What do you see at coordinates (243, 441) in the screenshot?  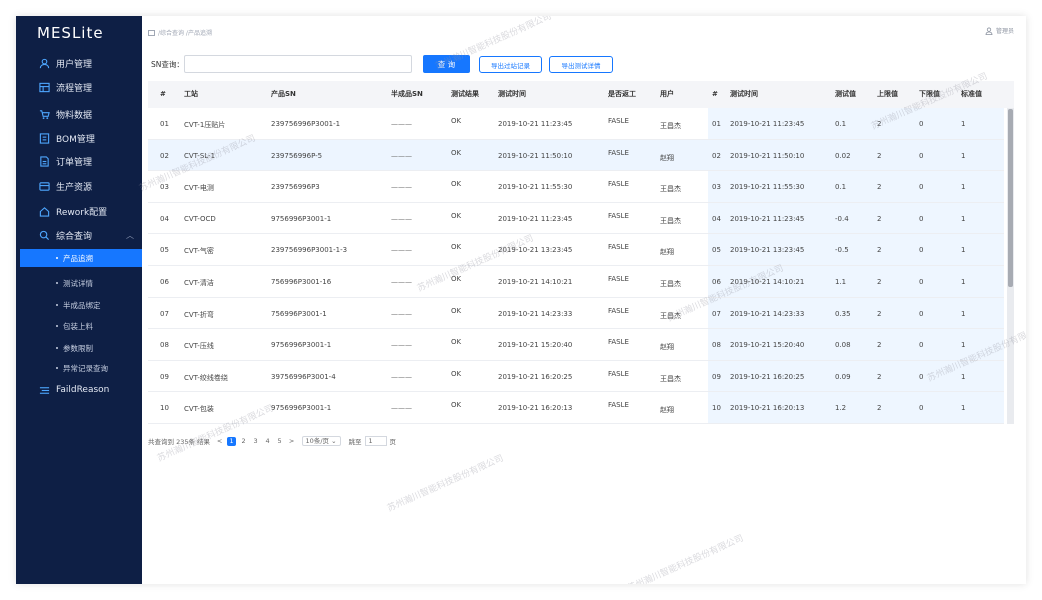 I see `page-2-button: 2` at bounding box center [243, 441].